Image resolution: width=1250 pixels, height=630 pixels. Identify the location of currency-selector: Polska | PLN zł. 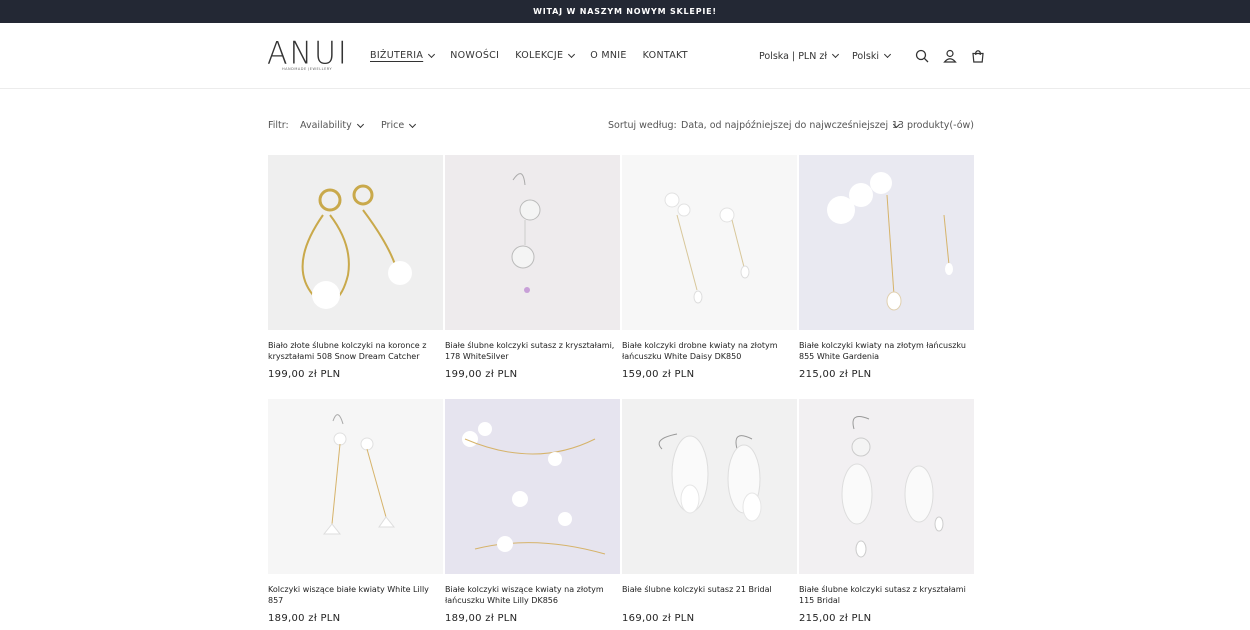
(799, 56).